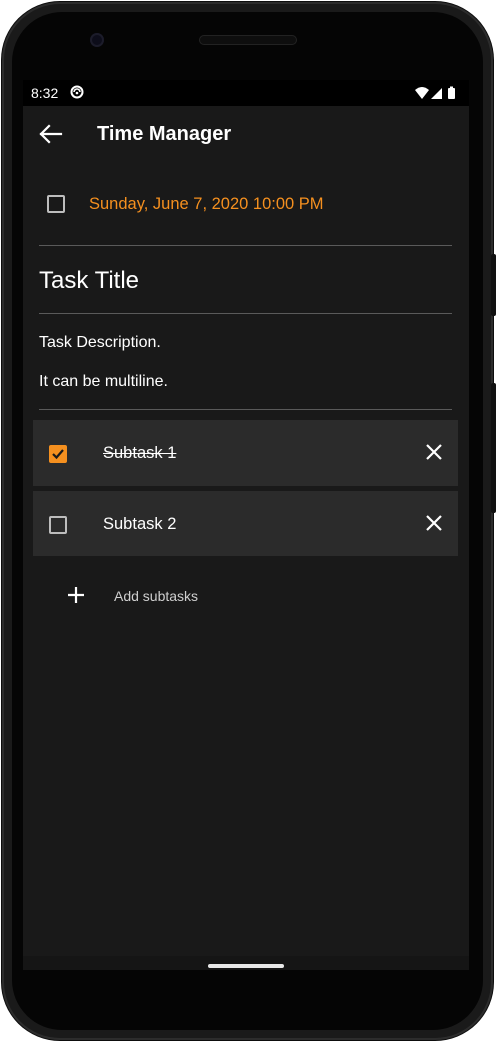  Describe the element at coordinates (493, 285) in the screenshot. I see `power-button` at that location.